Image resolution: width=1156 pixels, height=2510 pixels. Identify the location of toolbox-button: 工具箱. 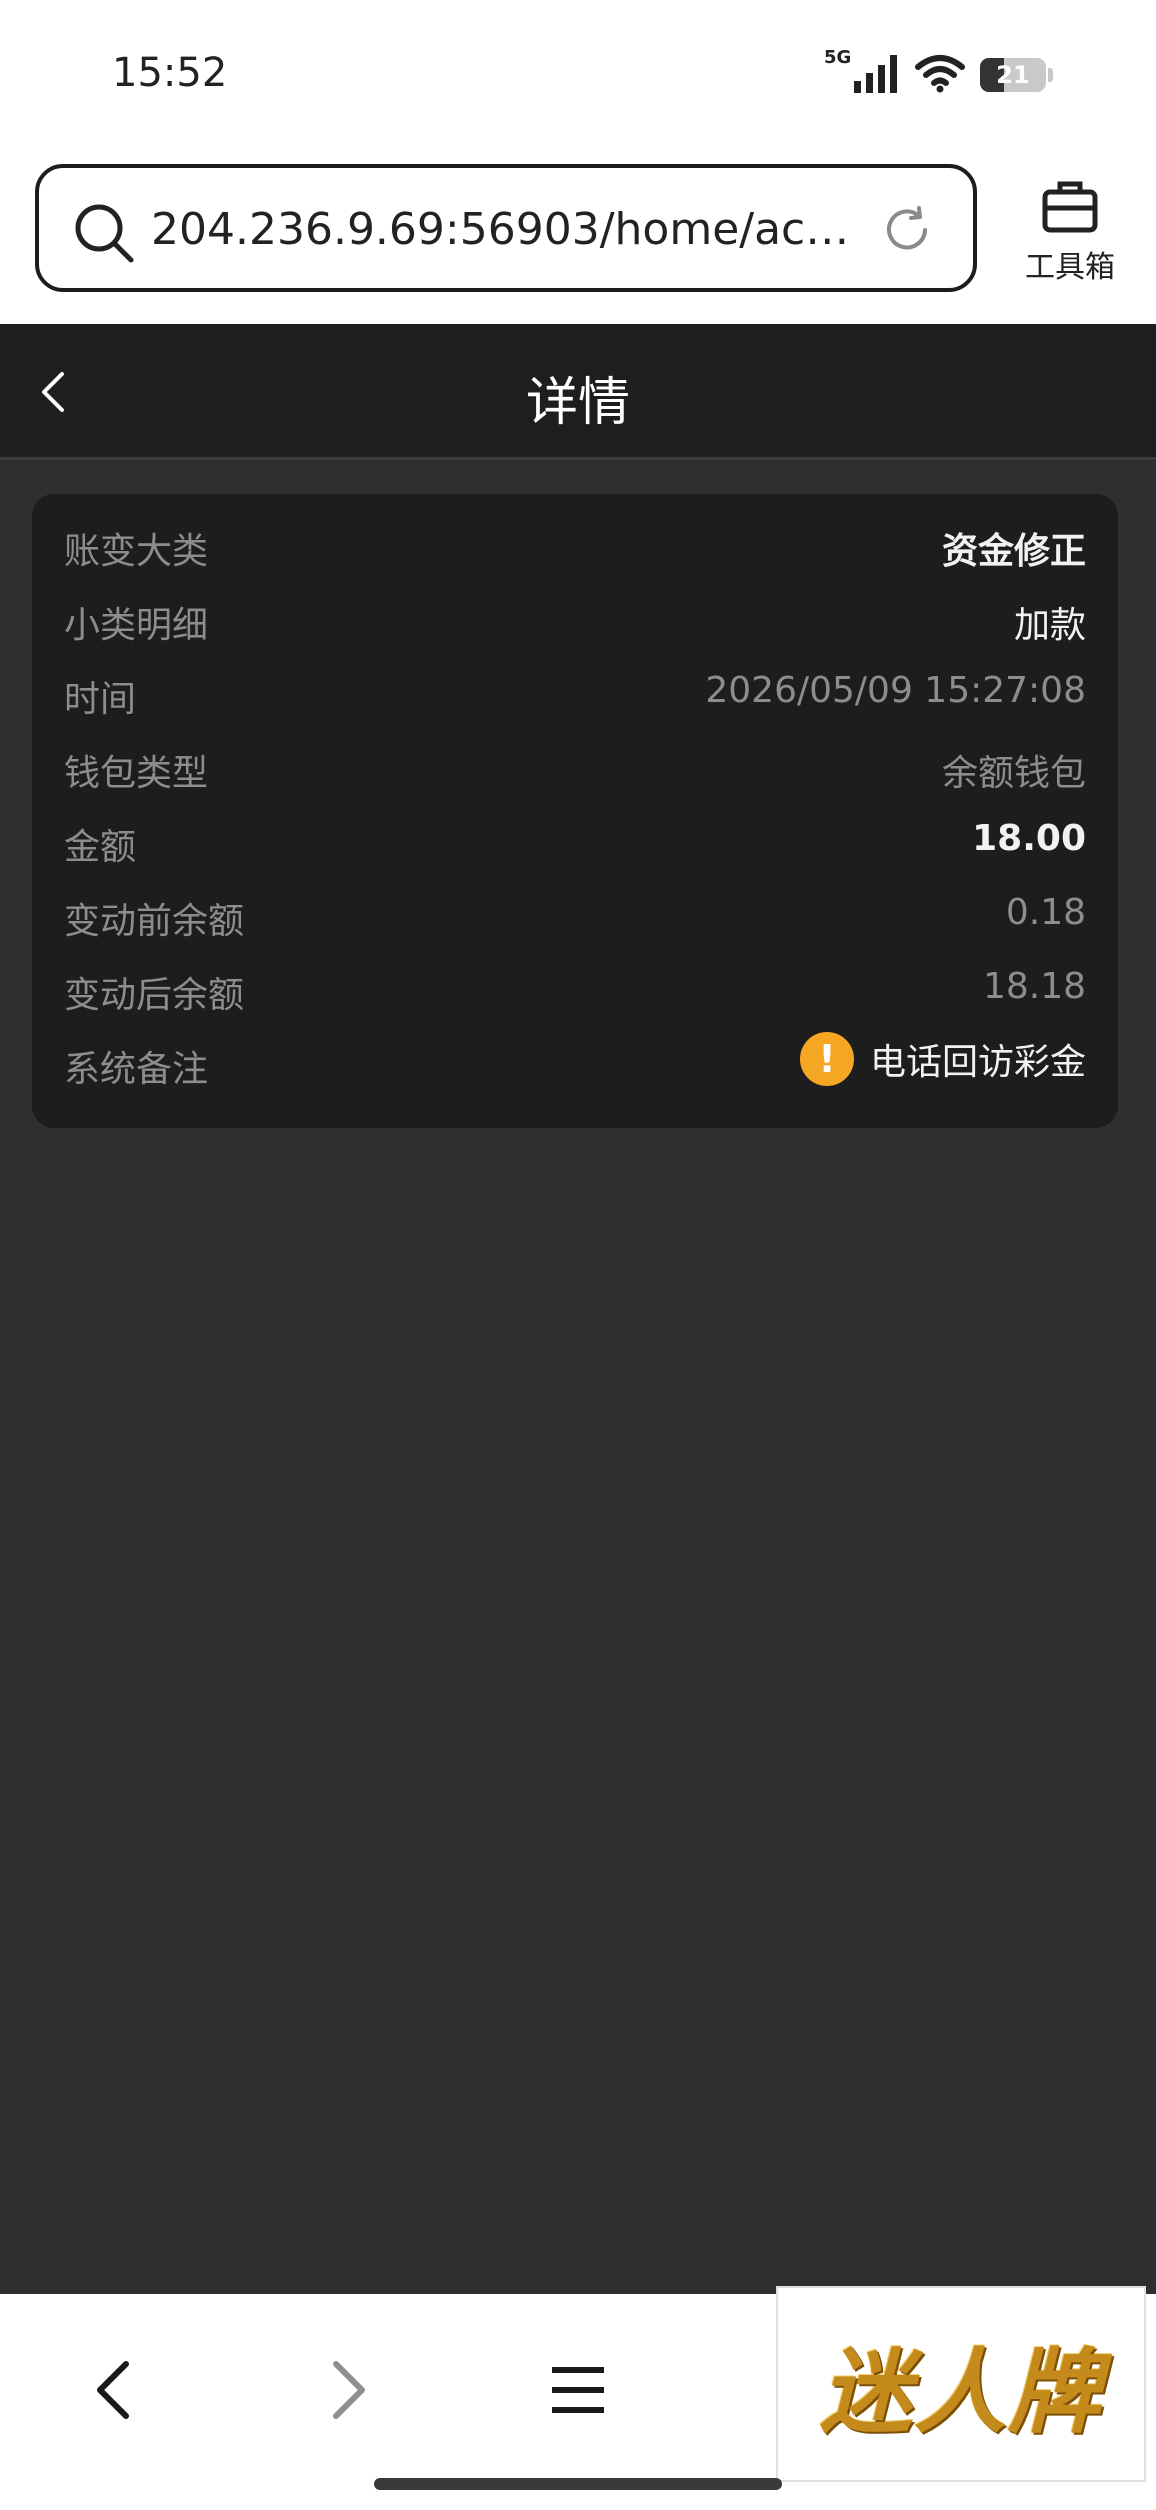
(1070, 231).